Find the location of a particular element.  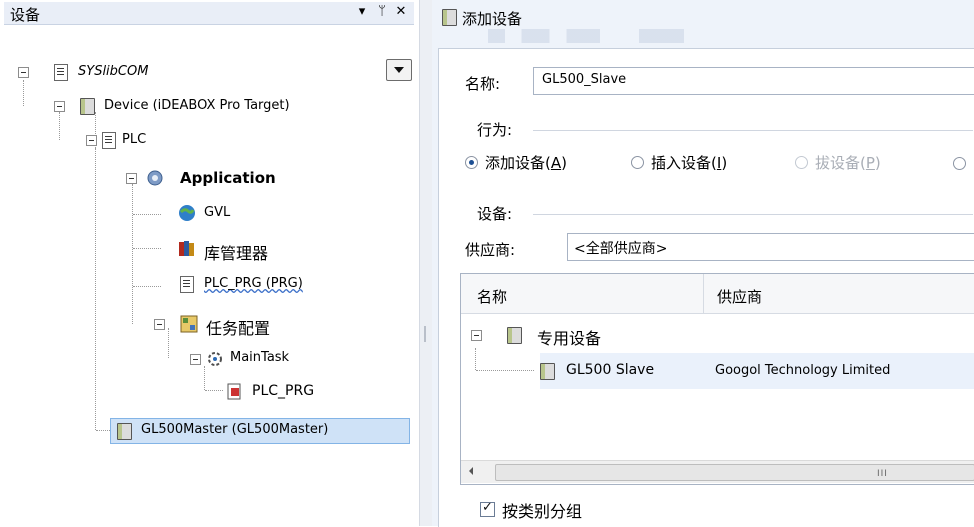

tree-node-device: Device (iDEABOX Pro Target) is located at coordinates (211, 107).